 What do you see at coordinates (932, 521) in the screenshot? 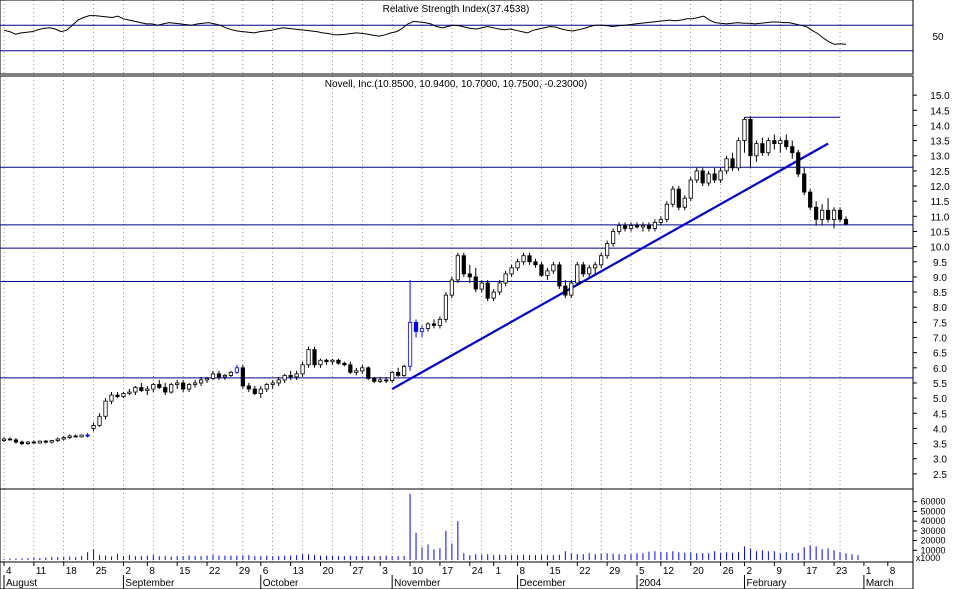
I see `volume-tick-label: 40000` at bounding box center [932, 521].